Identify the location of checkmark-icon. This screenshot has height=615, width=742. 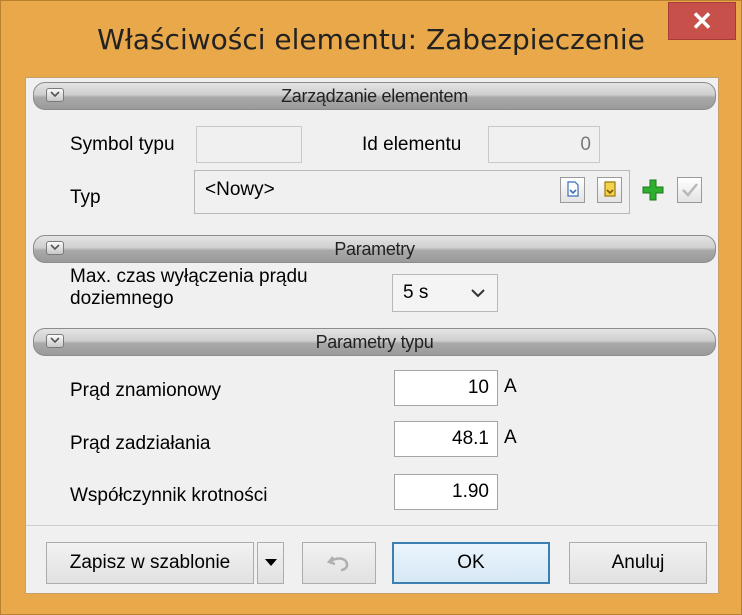
(689, 190).